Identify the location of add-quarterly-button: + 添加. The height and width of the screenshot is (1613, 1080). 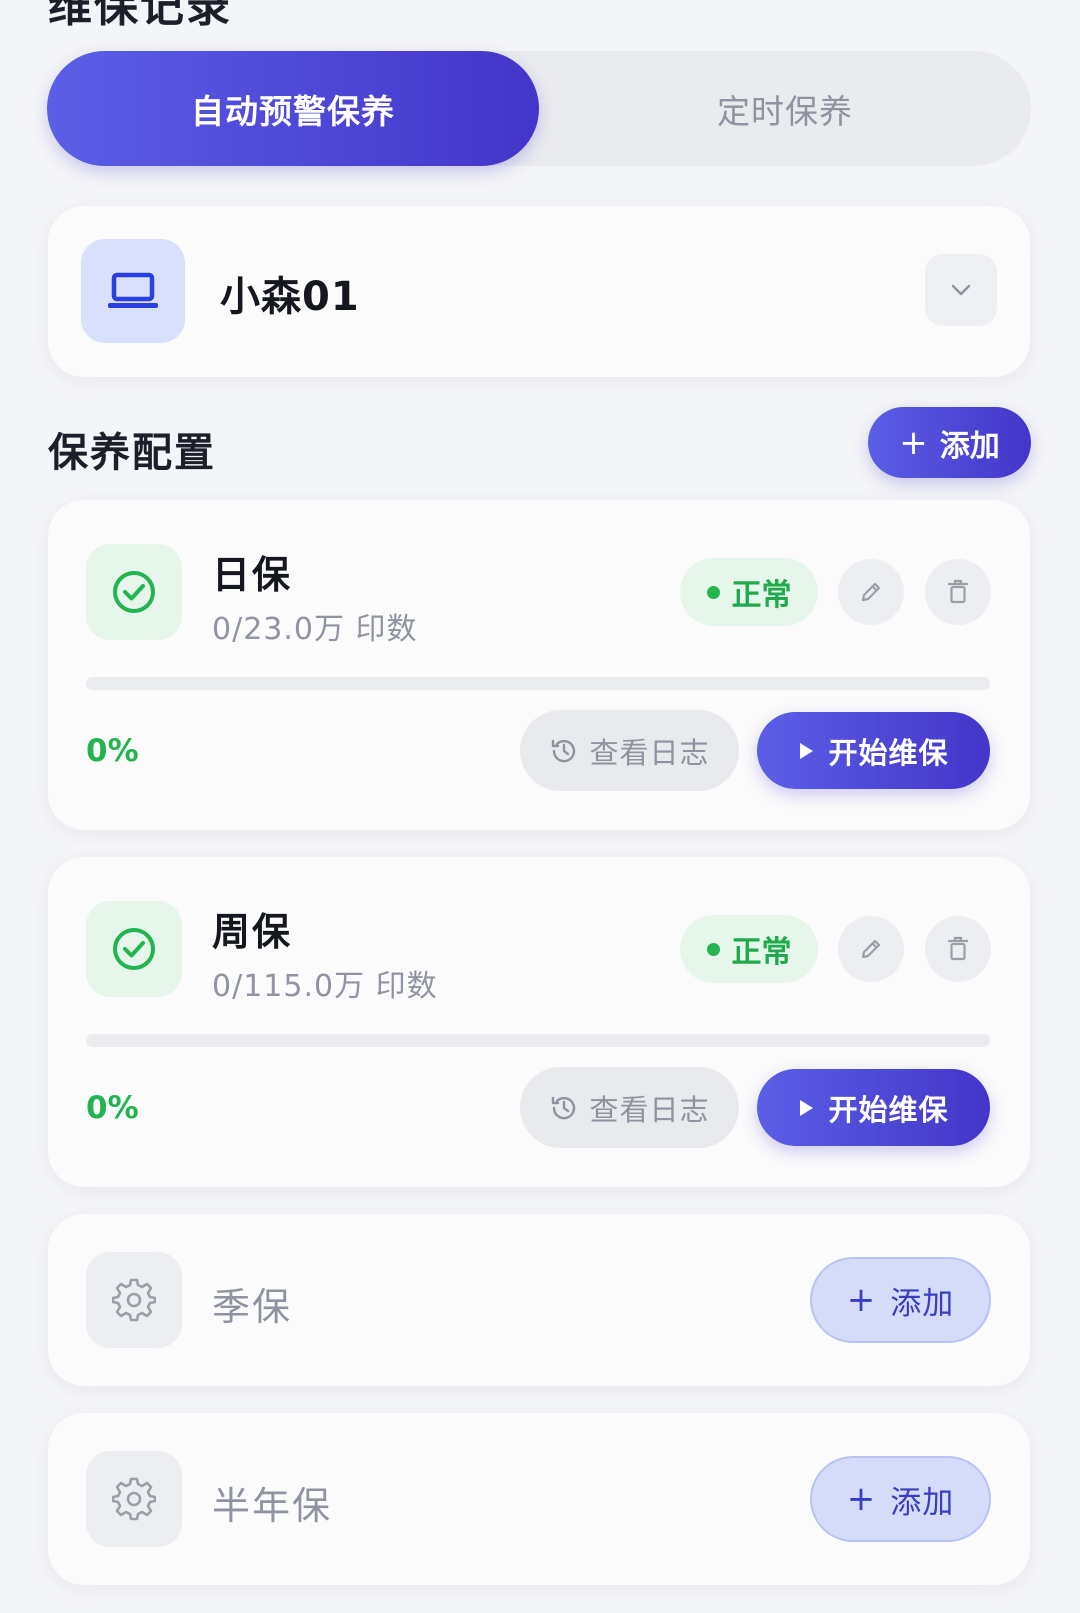
(900, 1300).